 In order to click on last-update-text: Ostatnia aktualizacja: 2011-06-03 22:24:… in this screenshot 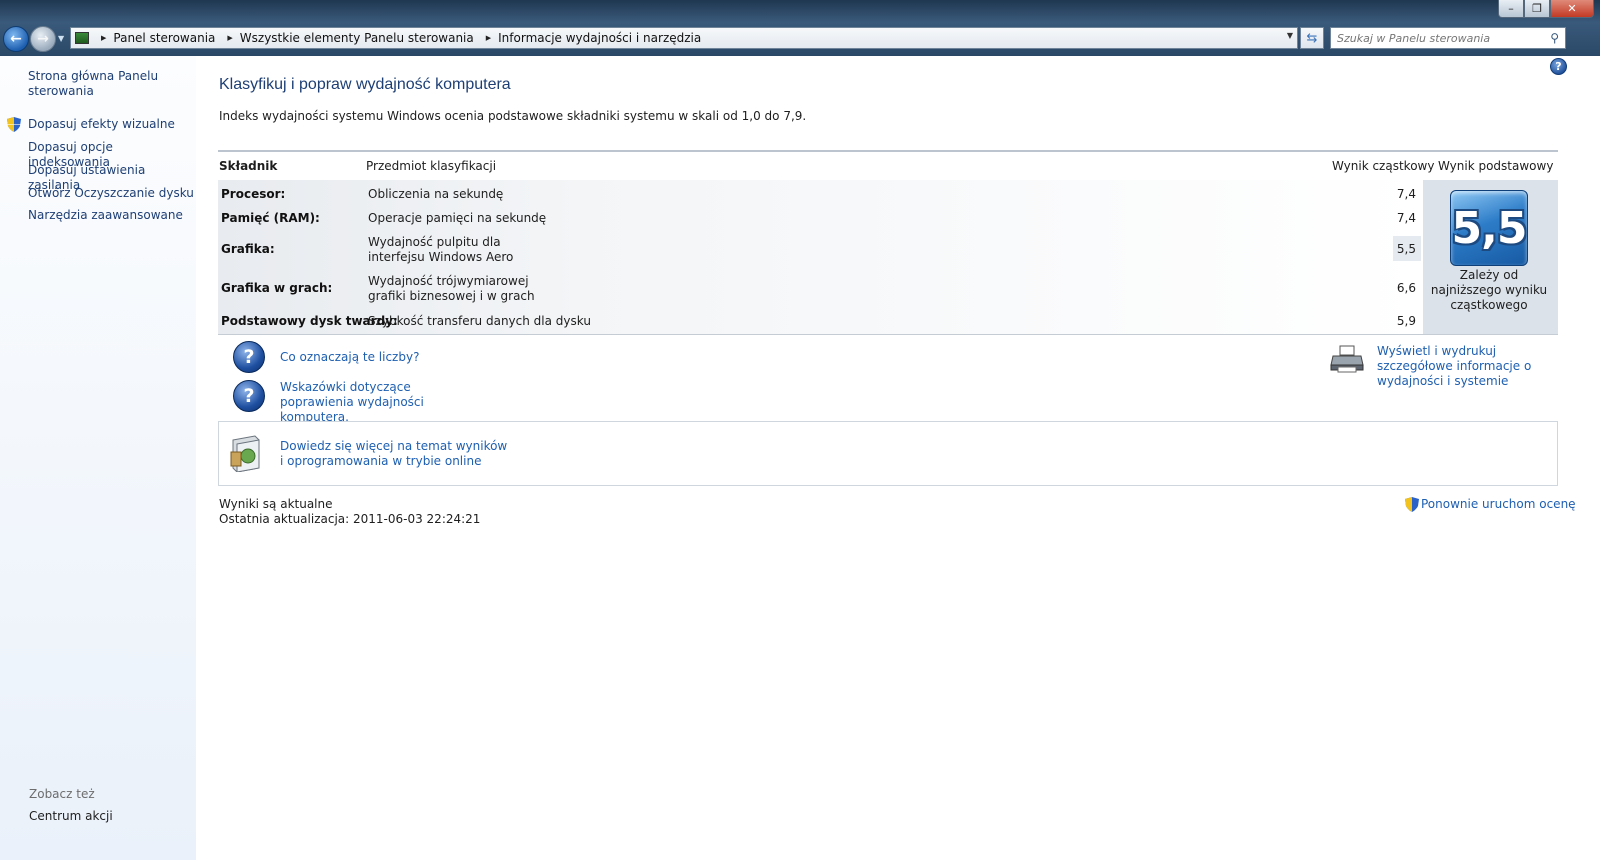, I will do `click(350, 519)`.